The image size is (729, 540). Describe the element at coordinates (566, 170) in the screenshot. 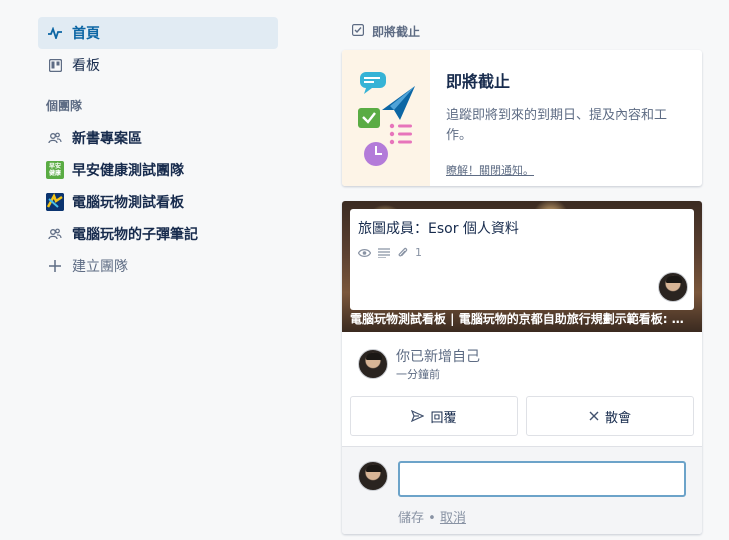

I see `dismiss-notice-link: 瞭解！關閉通知。` at that location.